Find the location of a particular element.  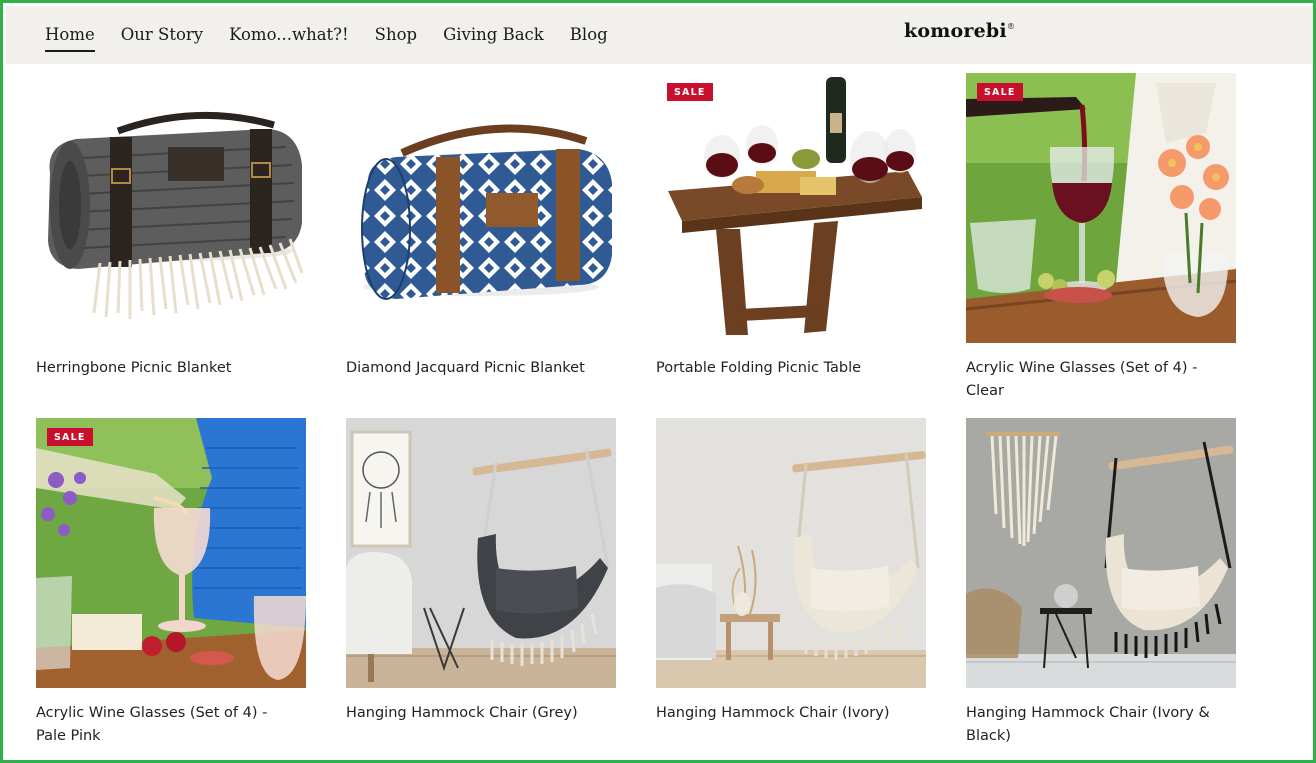

product-title: Hanging Hammock Chair (Grey) is located at coordinates (478, 713).